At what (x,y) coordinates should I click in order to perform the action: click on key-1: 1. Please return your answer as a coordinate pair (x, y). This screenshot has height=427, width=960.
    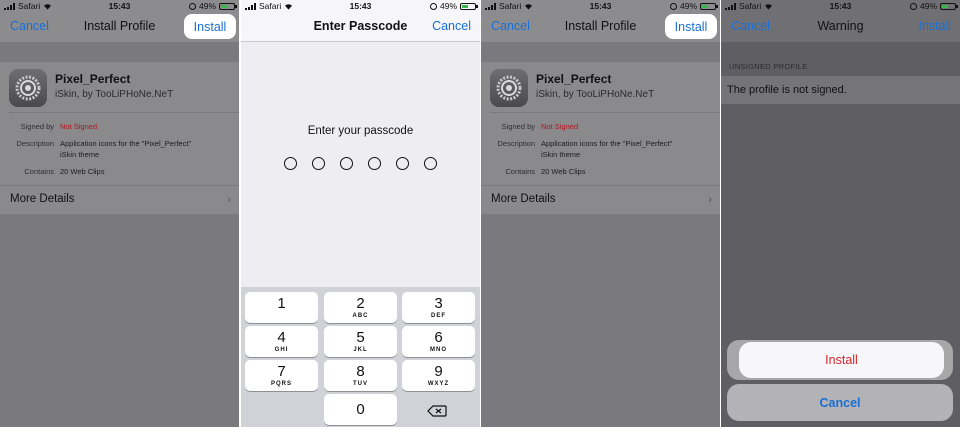
    Looking at the image, I should click on (281, 307).